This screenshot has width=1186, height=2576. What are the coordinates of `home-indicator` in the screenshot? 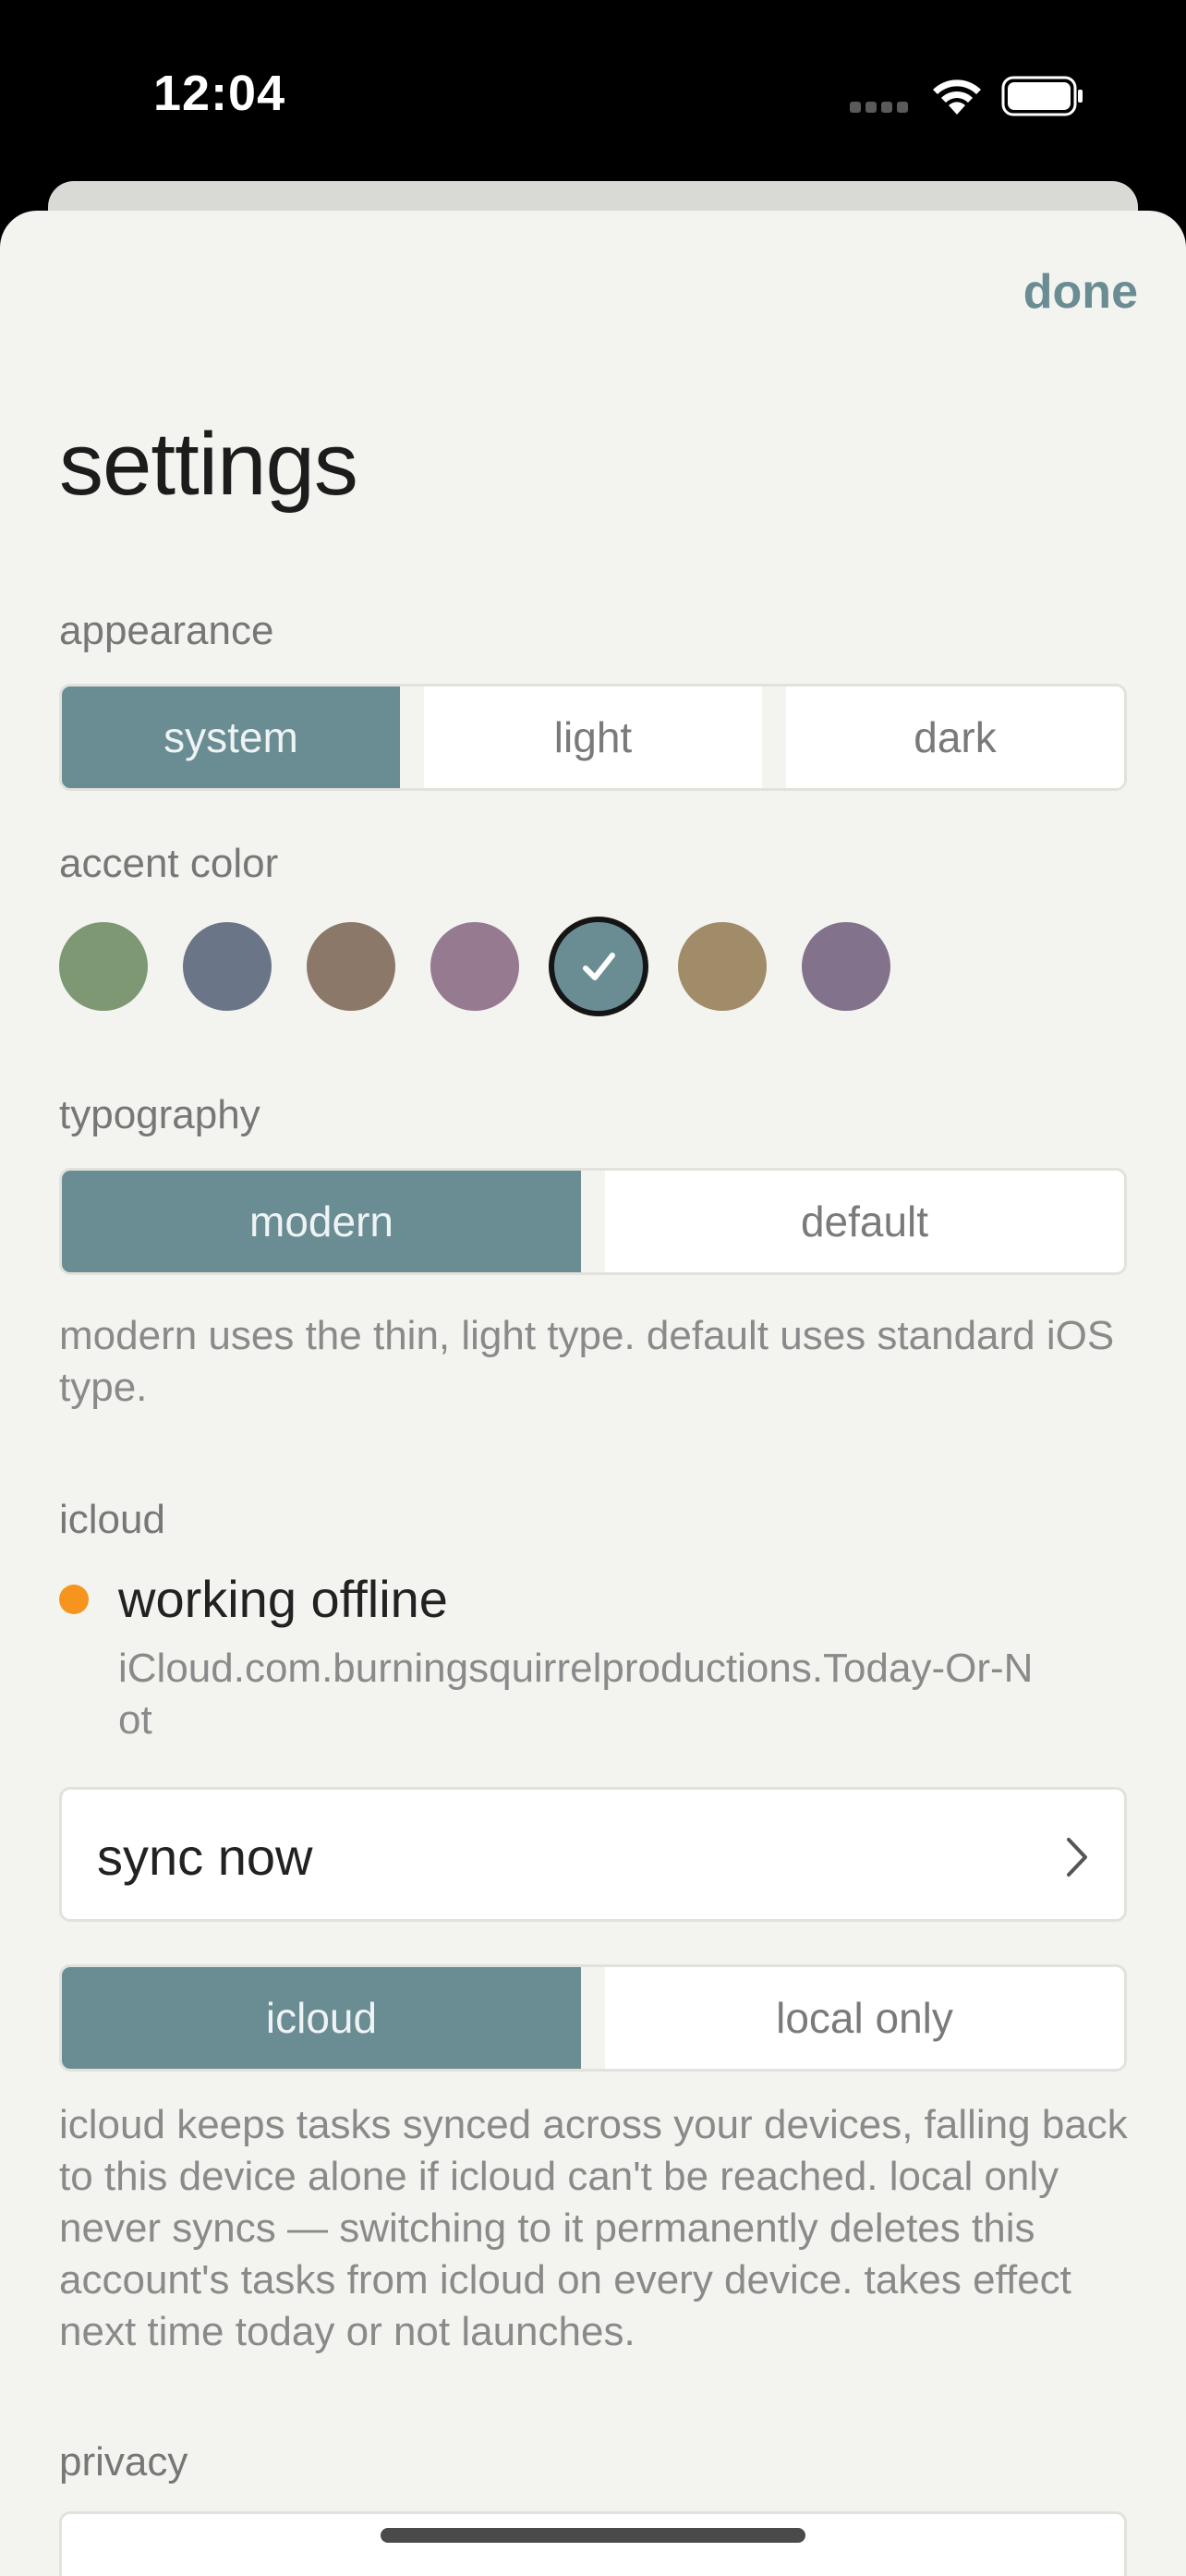 It's located at (593, 2535).